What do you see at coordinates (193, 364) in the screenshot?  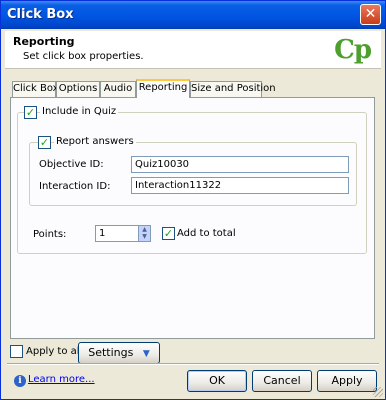 I see `footer-divider` at bounding box center [193, 364].